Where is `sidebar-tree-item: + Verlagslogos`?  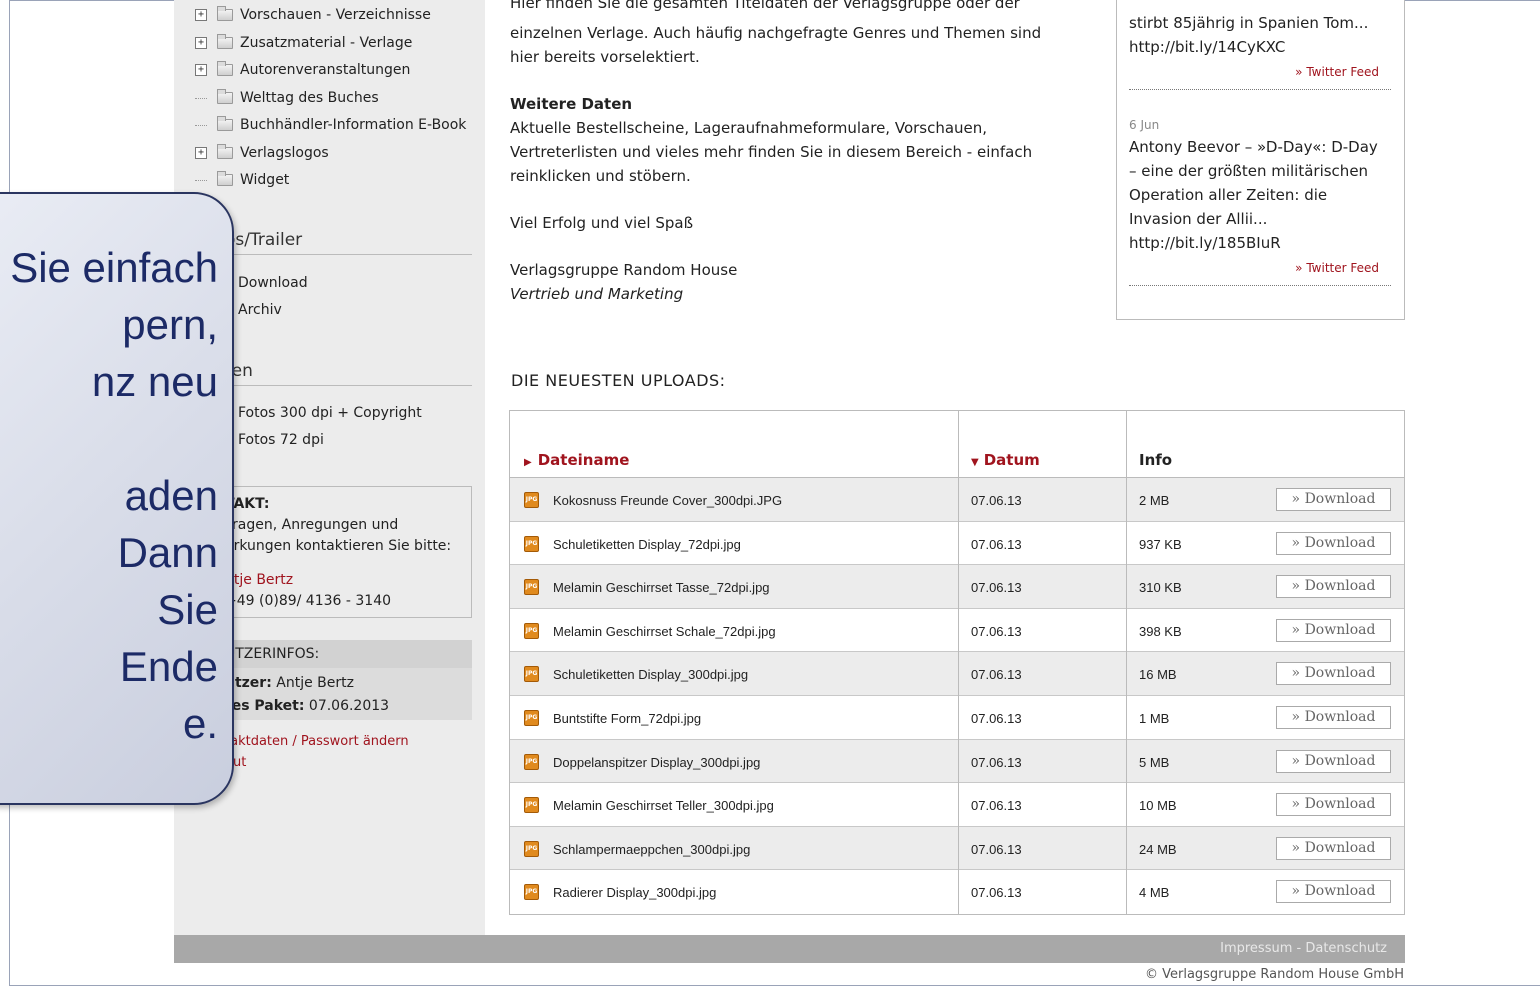
sidebar-tree-item: + Verlagslogos is located at coordinates (262, 153).